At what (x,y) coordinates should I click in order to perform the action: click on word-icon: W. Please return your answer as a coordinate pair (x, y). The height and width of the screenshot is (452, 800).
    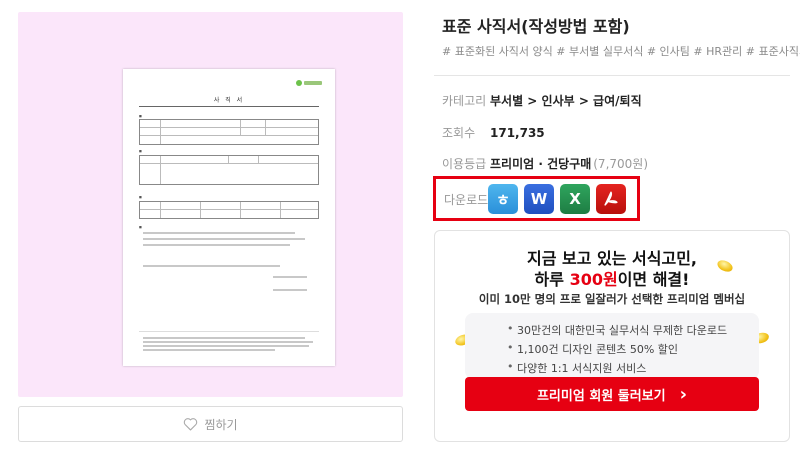
    Looking at the image, I should click on (539, 199).